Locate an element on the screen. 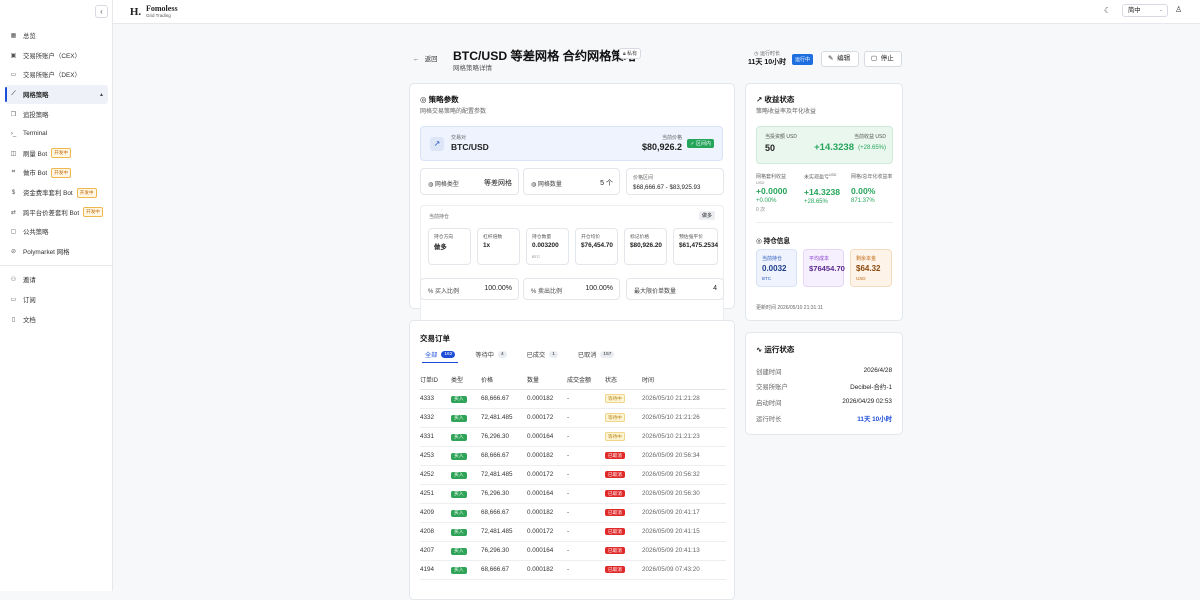 This screenshot has height=600, width=1200. logo: H. Fomoless Grid Trading is located at coordinates (153, 12).